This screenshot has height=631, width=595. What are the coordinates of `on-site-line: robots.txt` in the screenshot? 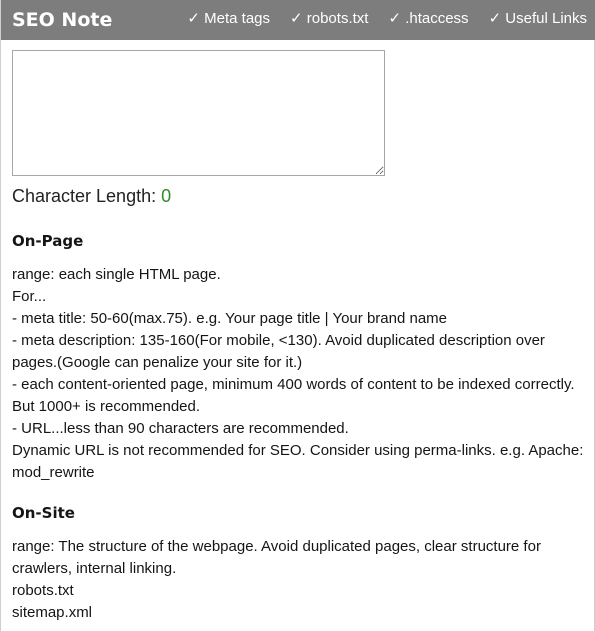 It's located at (43, 590).